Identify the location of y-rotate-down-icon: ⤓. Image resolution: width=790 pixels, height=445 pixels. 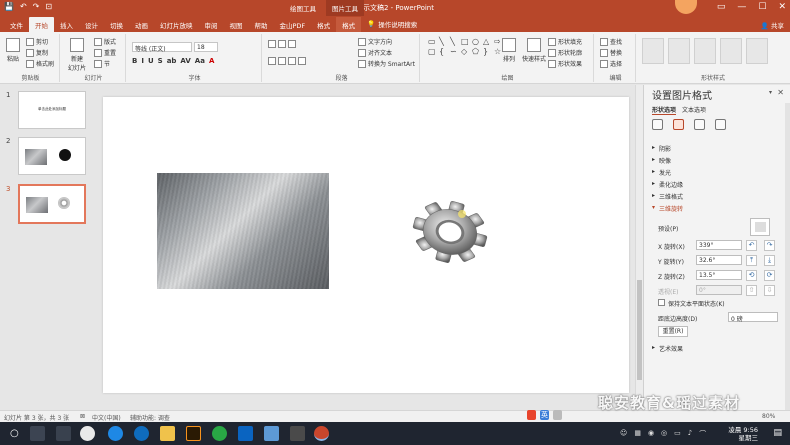
(769, 260).